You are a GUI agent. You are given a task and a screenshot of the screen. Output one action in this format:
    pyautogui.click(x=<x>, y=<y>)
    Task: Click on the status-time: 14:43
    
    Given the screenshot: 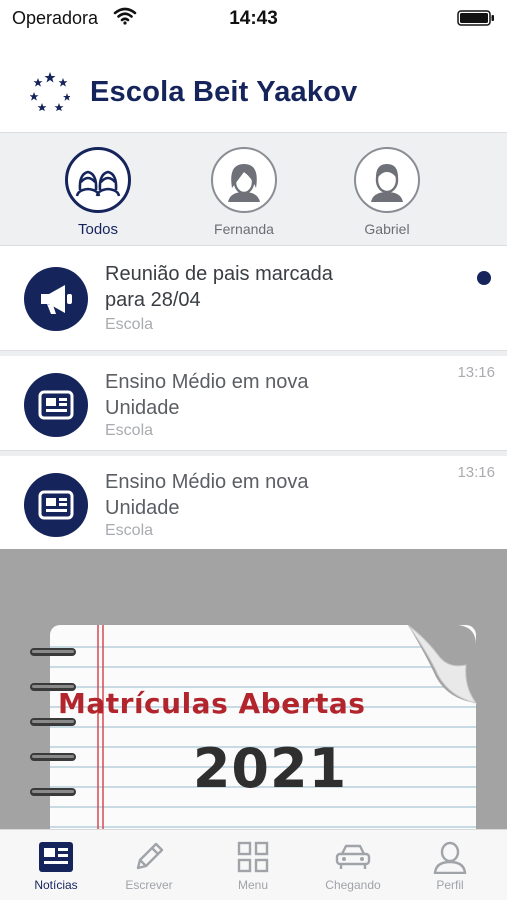 What is the action you would take?
    pyautogui.click(x=253, y=18)
    